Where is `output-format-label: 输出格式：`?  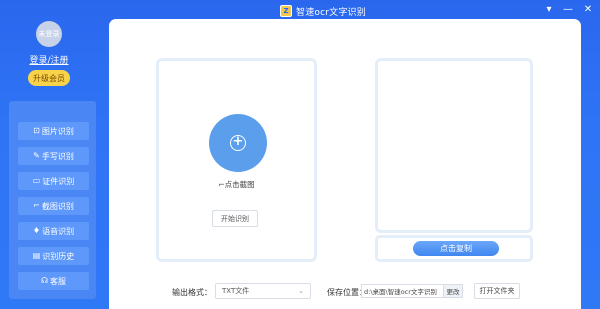
output-format-label: 输出格式： is located at coordinates (192, 292).